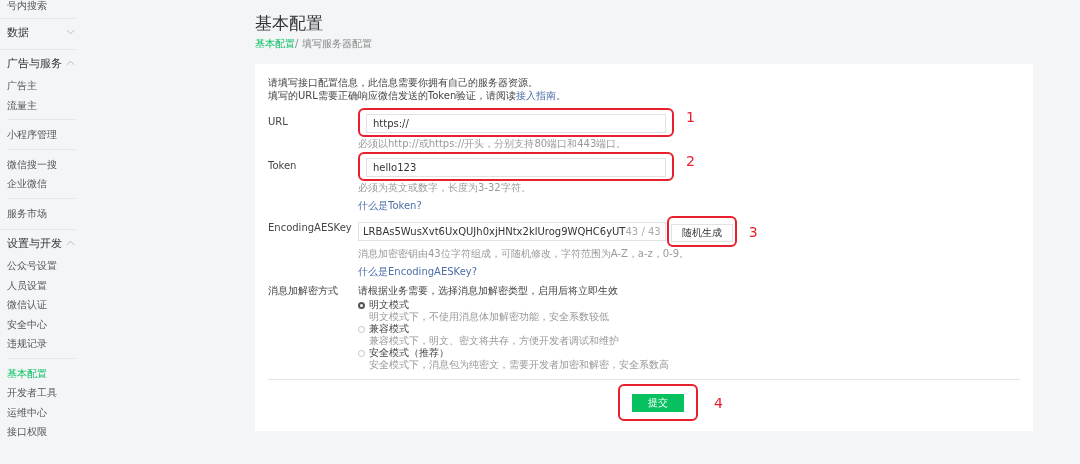 The width and height of the screenshot is (1080, 464). What do you see at coordinates (41, 184) in the screenshot?
I see `sidebar-item: 企业微信` at bounding box center [41, 184].